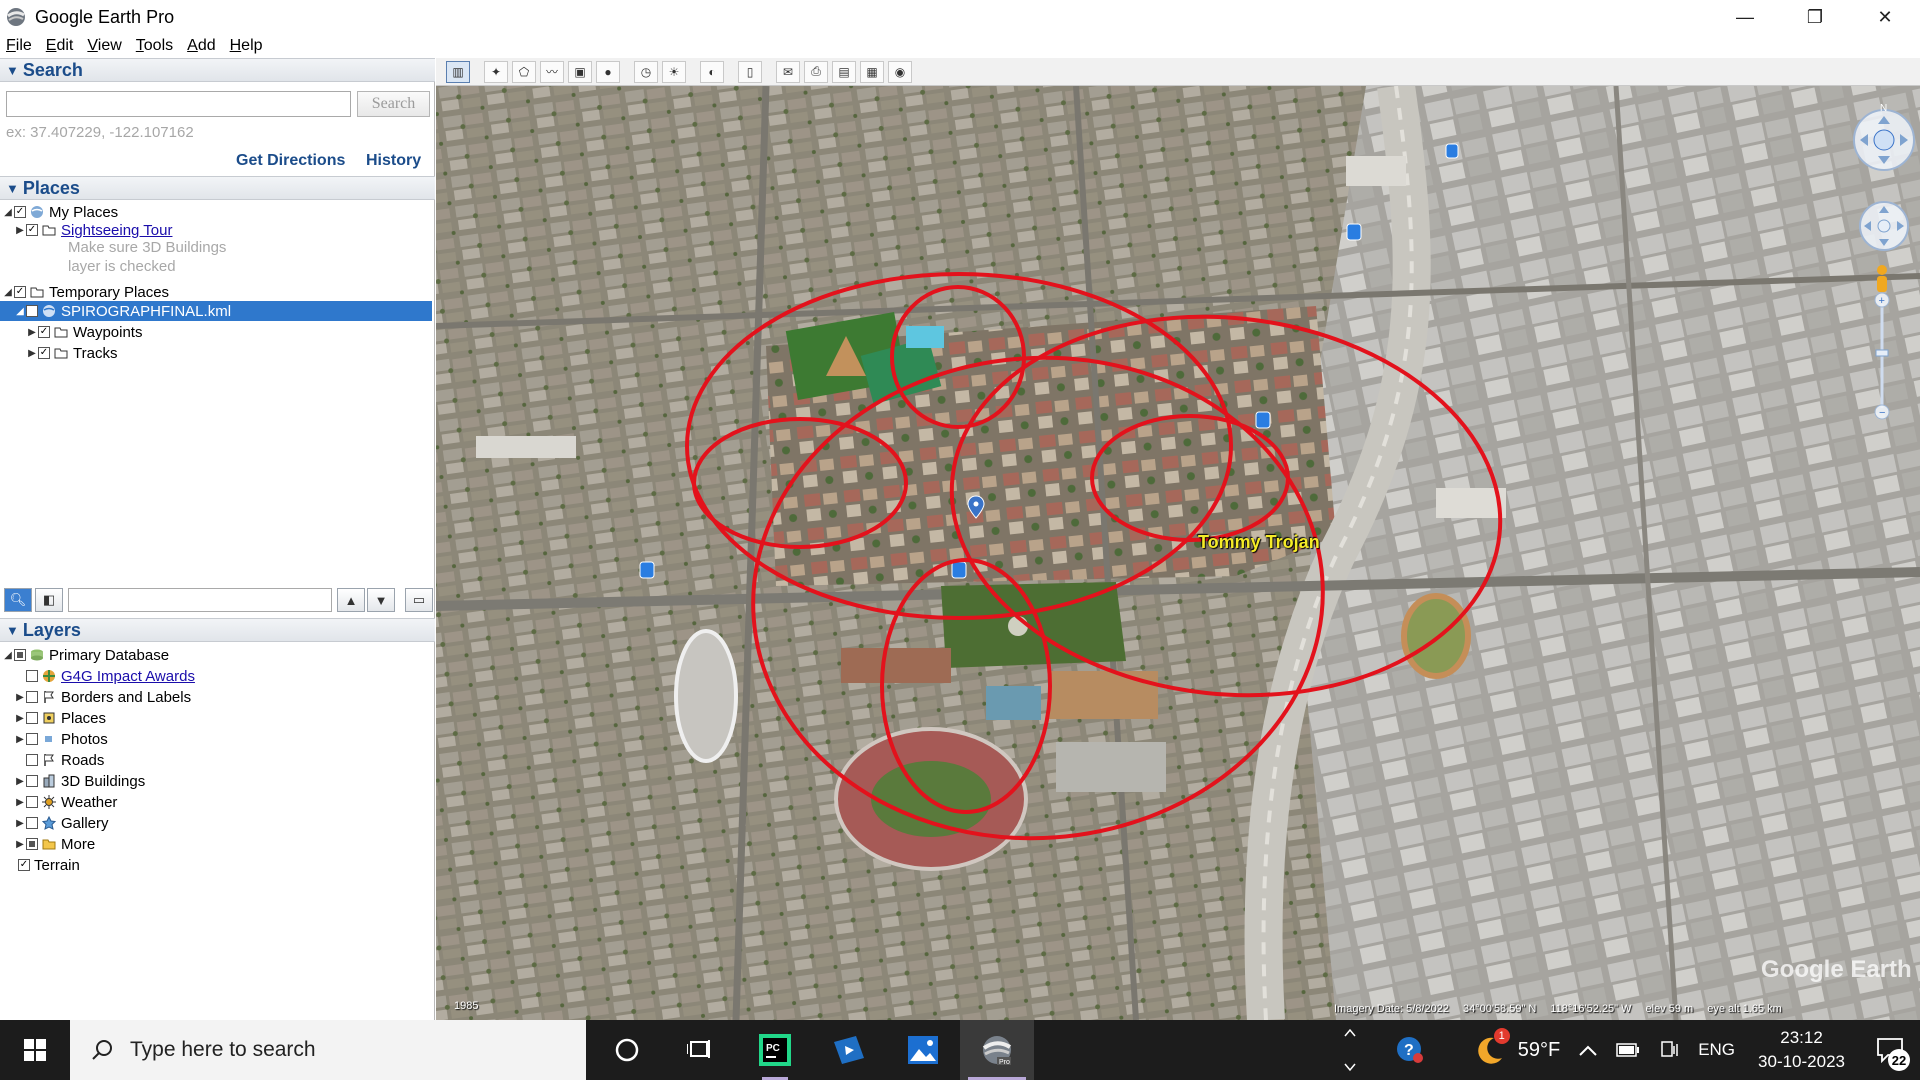 The width and height of the screenshot is (1920, 1080). I want to click on start-button, so click(35, 1050).